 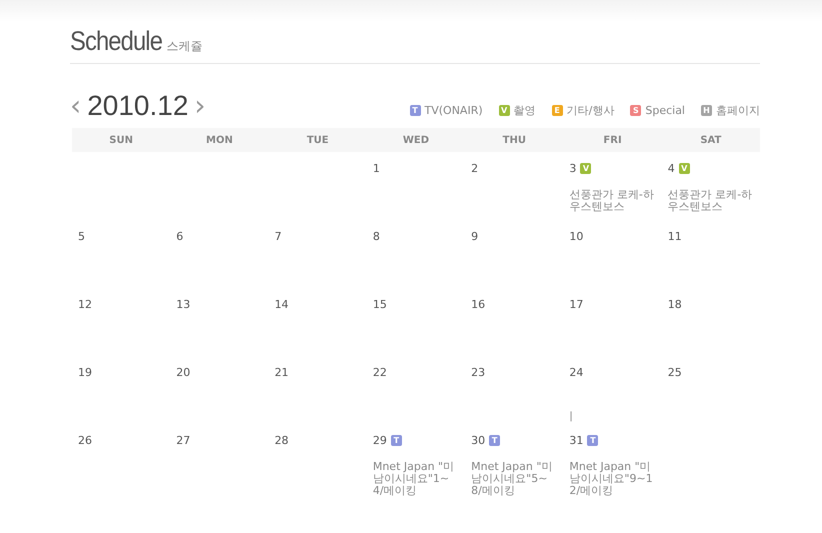 What do you see at coordinates (281, 304) in the screenshot?
I see `day-number: 14` at bounding box center [281, 304].